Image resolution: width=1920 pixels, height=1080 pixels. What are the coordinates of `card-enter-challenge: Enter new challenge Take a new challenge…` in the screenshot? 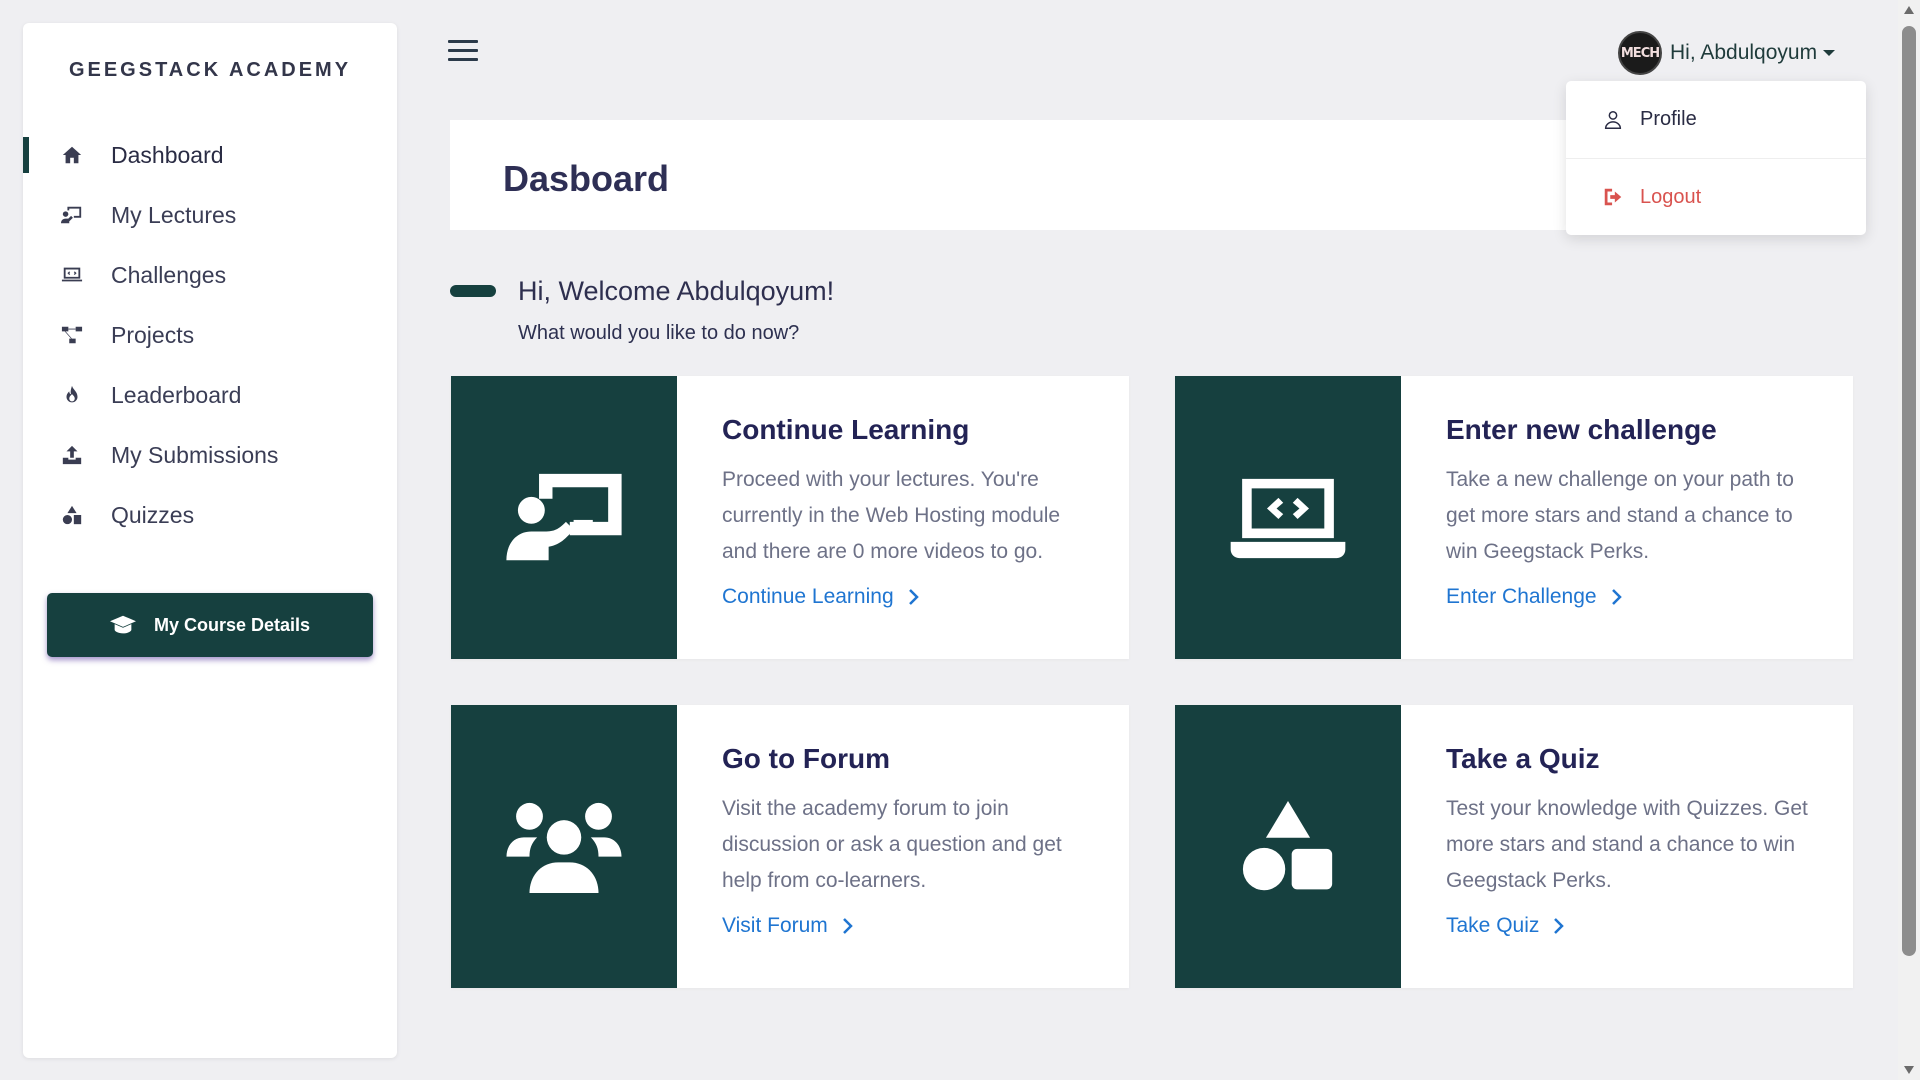 It's located at (1514, 517).